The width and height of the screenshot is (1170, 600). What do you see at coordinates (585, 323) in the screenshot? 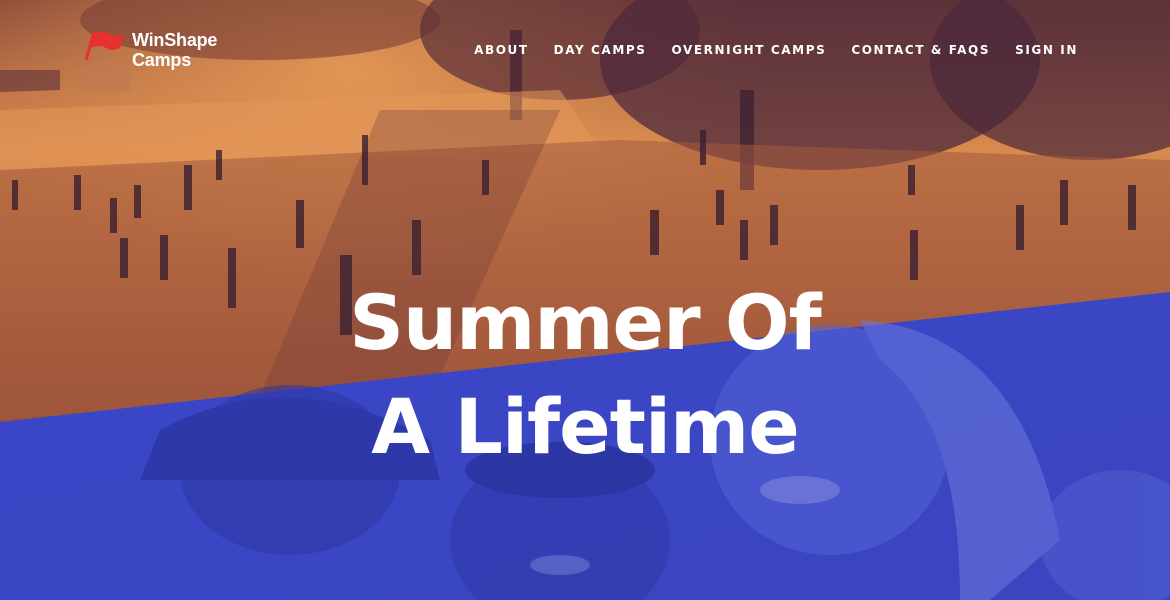
I see `hero-headline-line-1: Summer Of` at bounding box center [585, 323].